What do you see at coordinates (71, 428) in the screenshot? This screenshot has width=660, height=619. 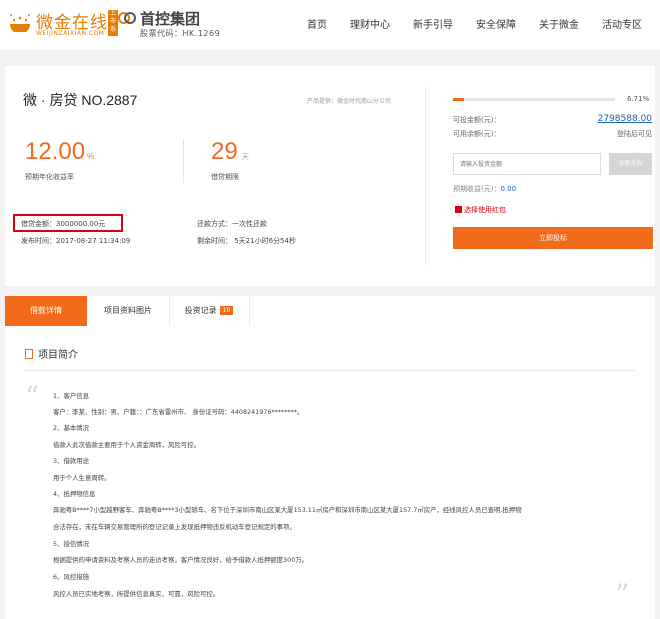 I see `intro-line: 2、基本情况` at bounding box center [71, 428].